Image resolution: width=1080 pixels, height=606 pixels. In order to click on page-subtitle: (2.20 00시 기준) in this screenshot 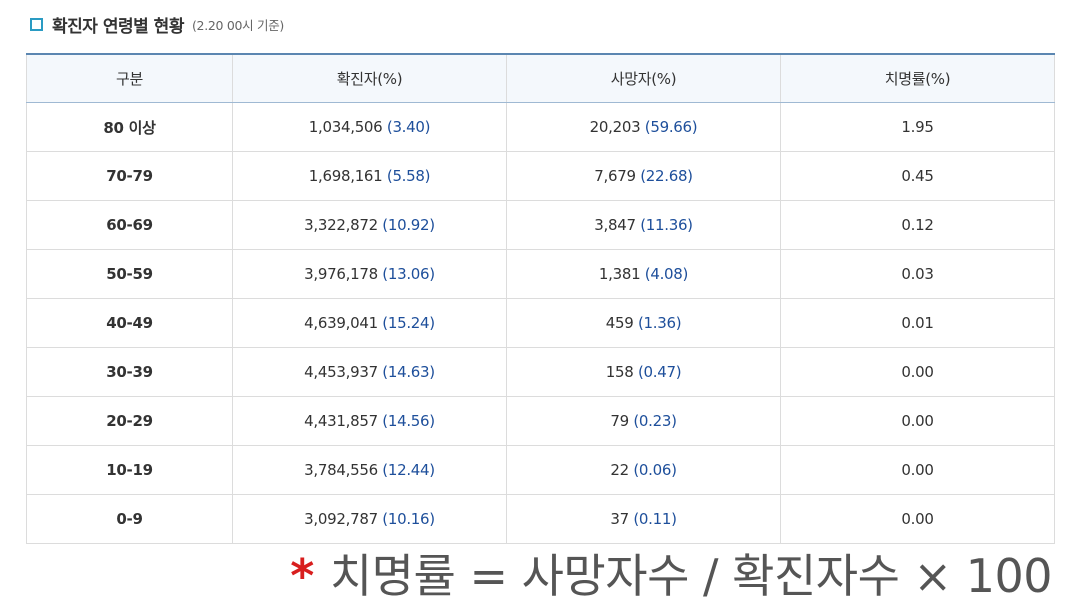, I will do `click(238, 25)`.